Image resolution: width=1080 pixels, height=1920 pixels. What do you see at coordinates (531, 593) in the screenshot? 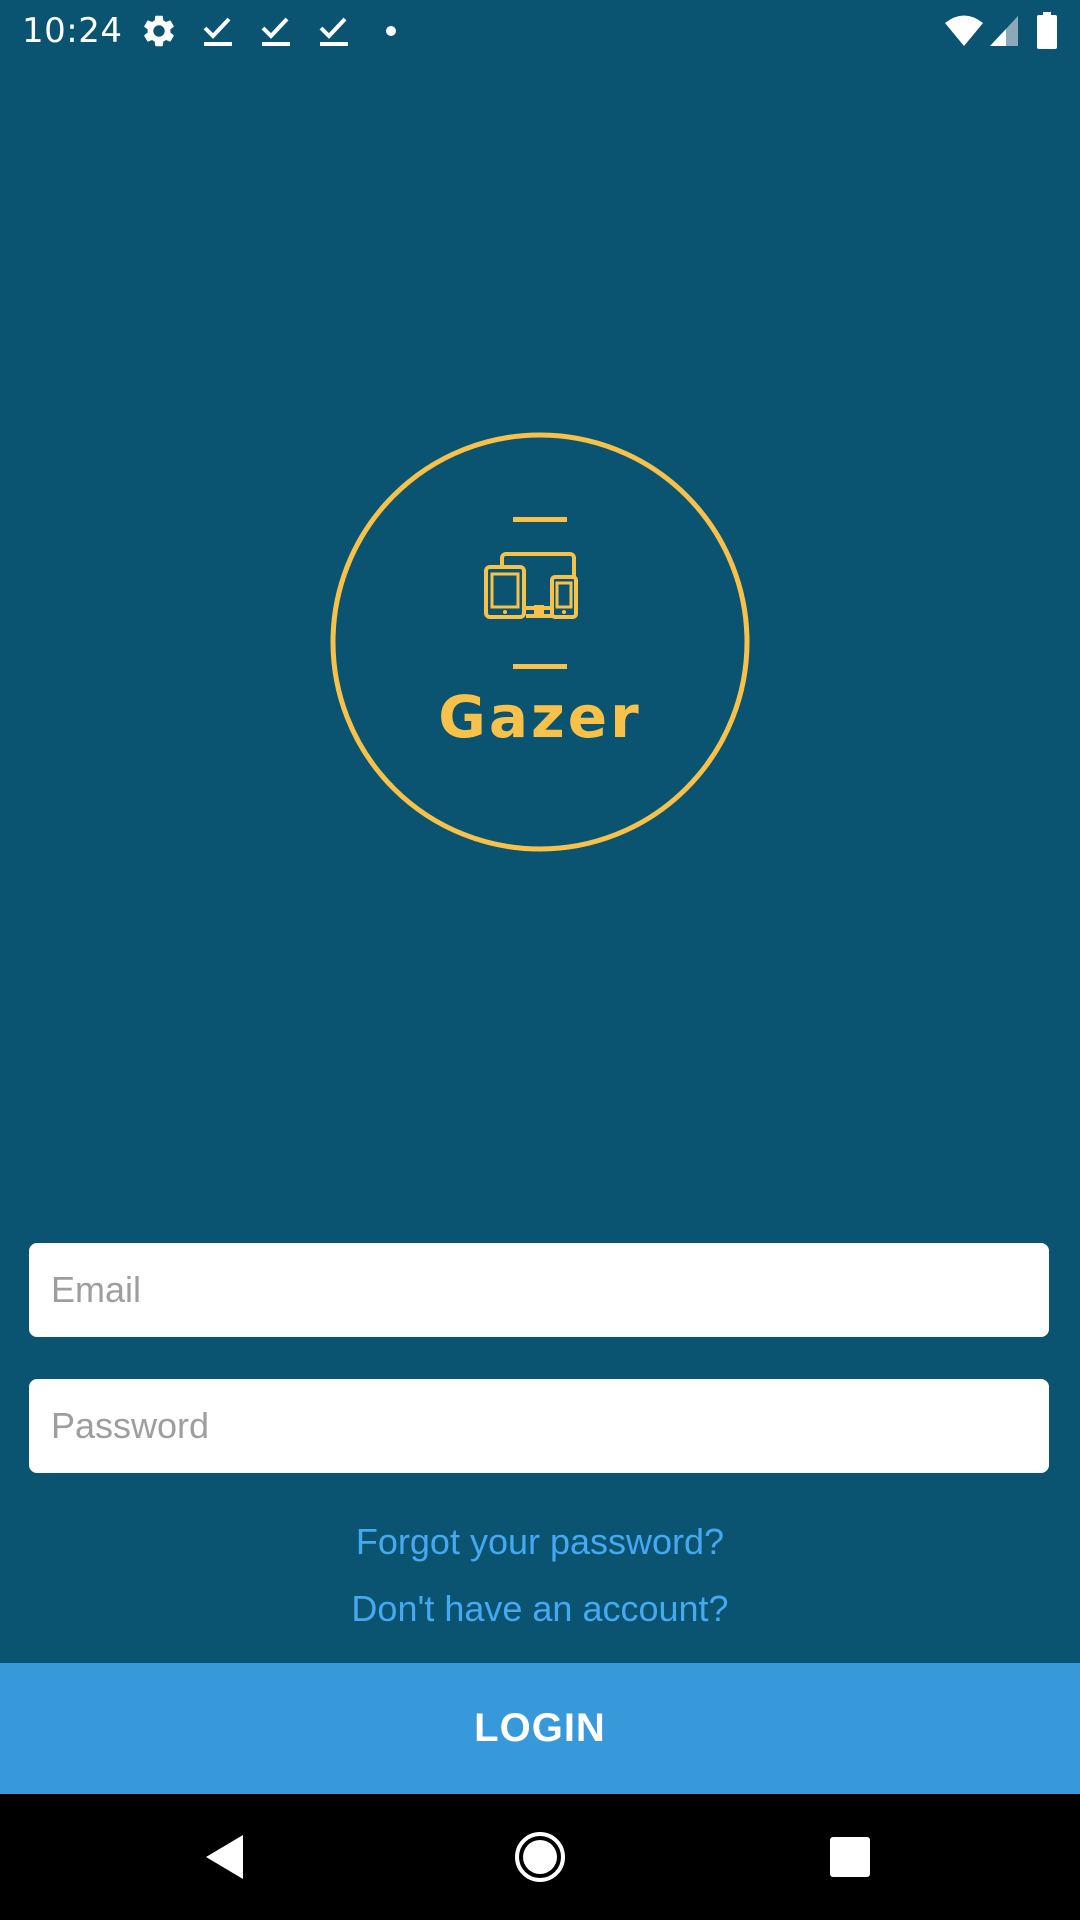
I see `devices-icon` at bounding box center [531, 593].